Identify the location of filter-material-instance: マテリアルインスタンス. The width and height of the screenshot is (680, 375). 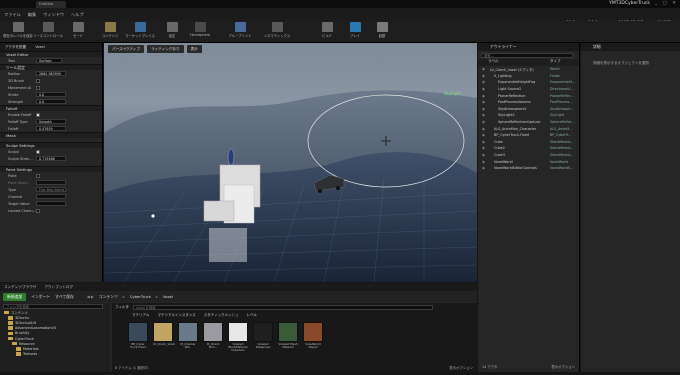
(176, 315).